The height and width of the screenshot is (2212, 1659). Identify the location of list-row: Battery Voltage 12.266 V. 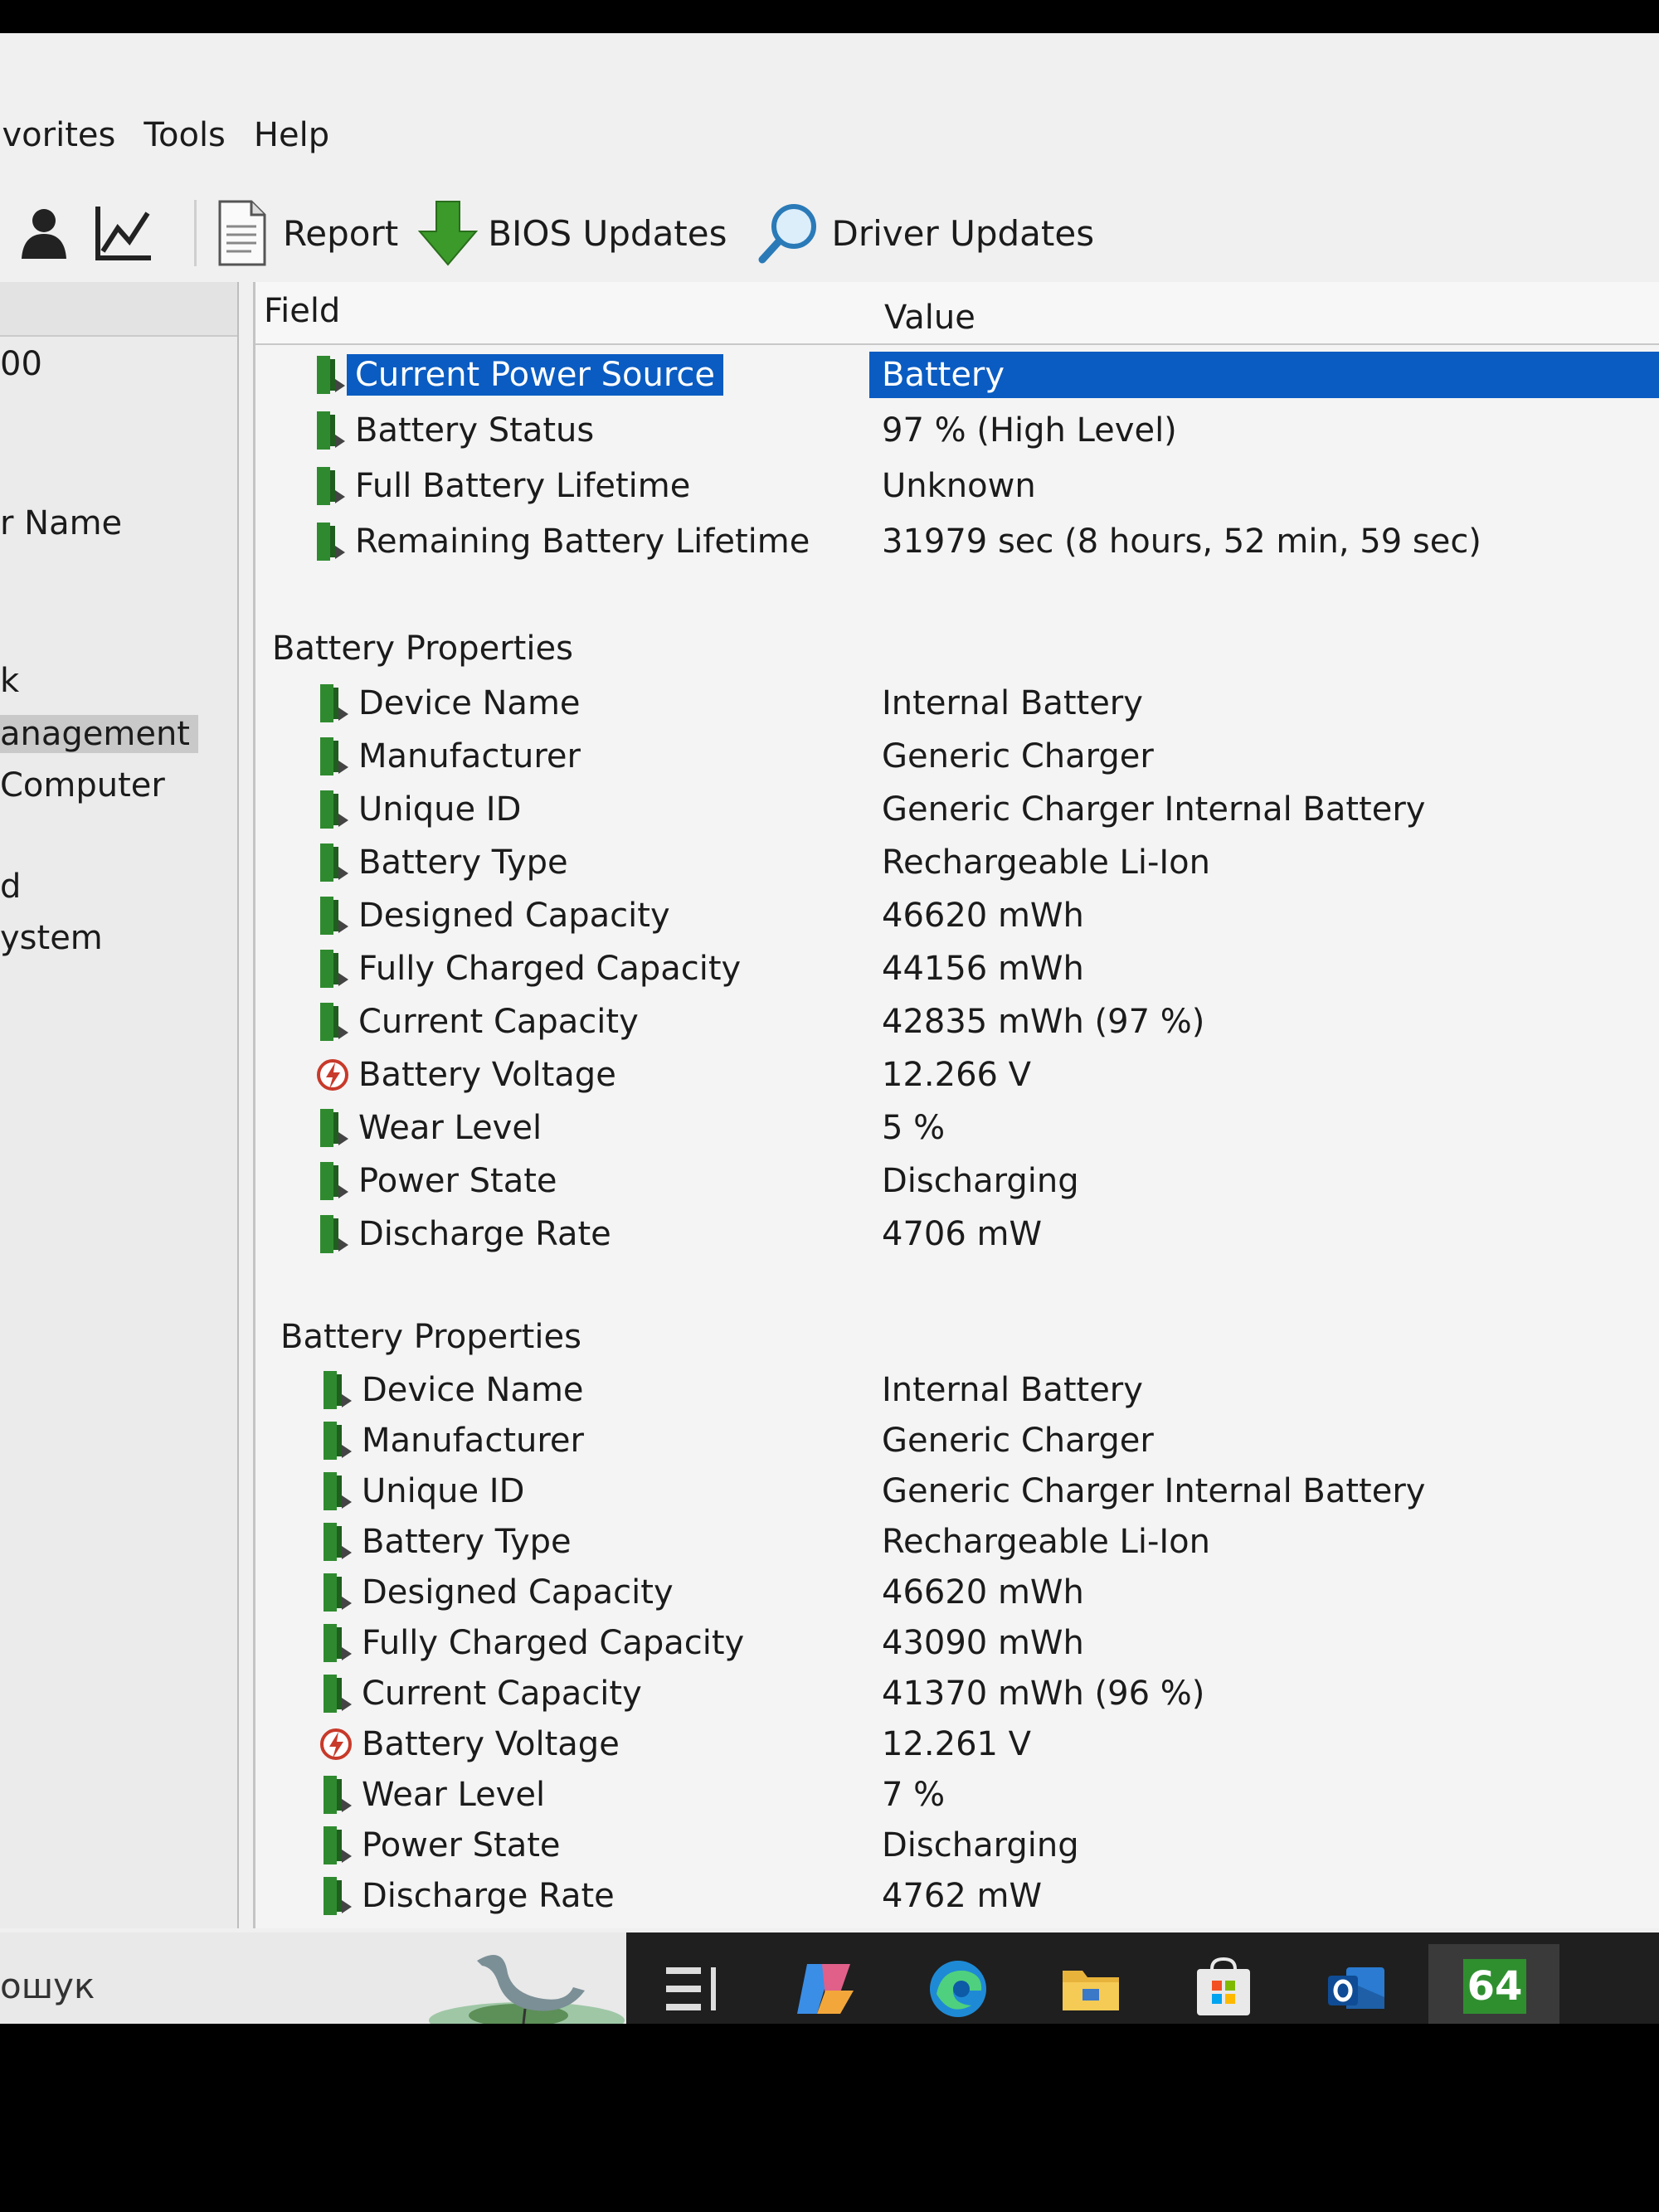
(957, 1075).